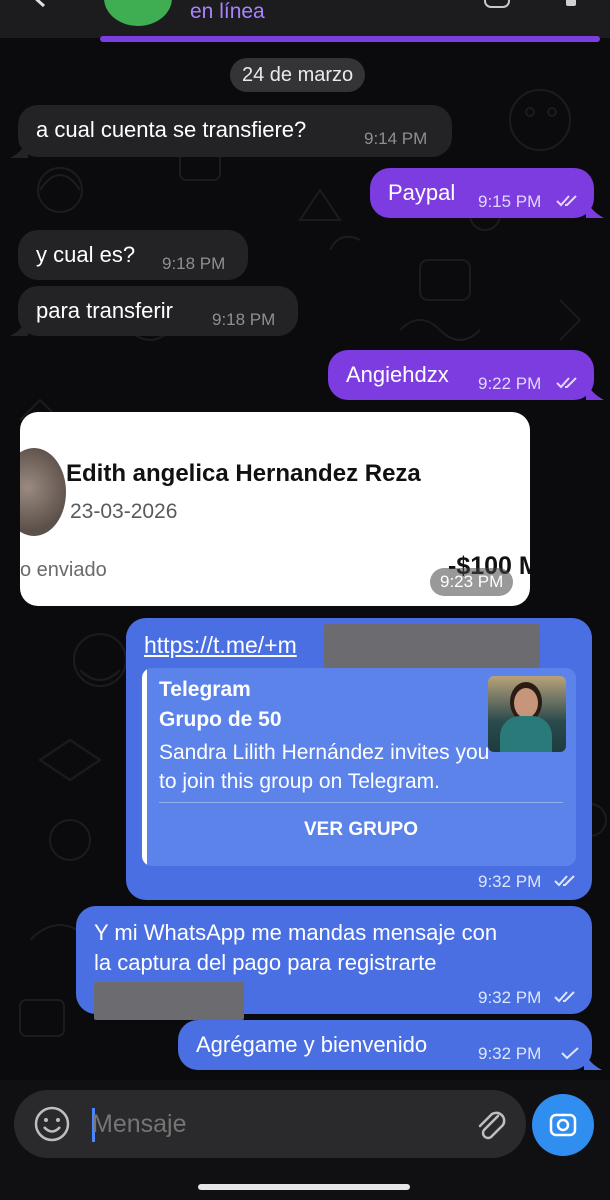 This screenshot has width=610, height=1200. I want to click on redacted-block, so click(169, 1001).